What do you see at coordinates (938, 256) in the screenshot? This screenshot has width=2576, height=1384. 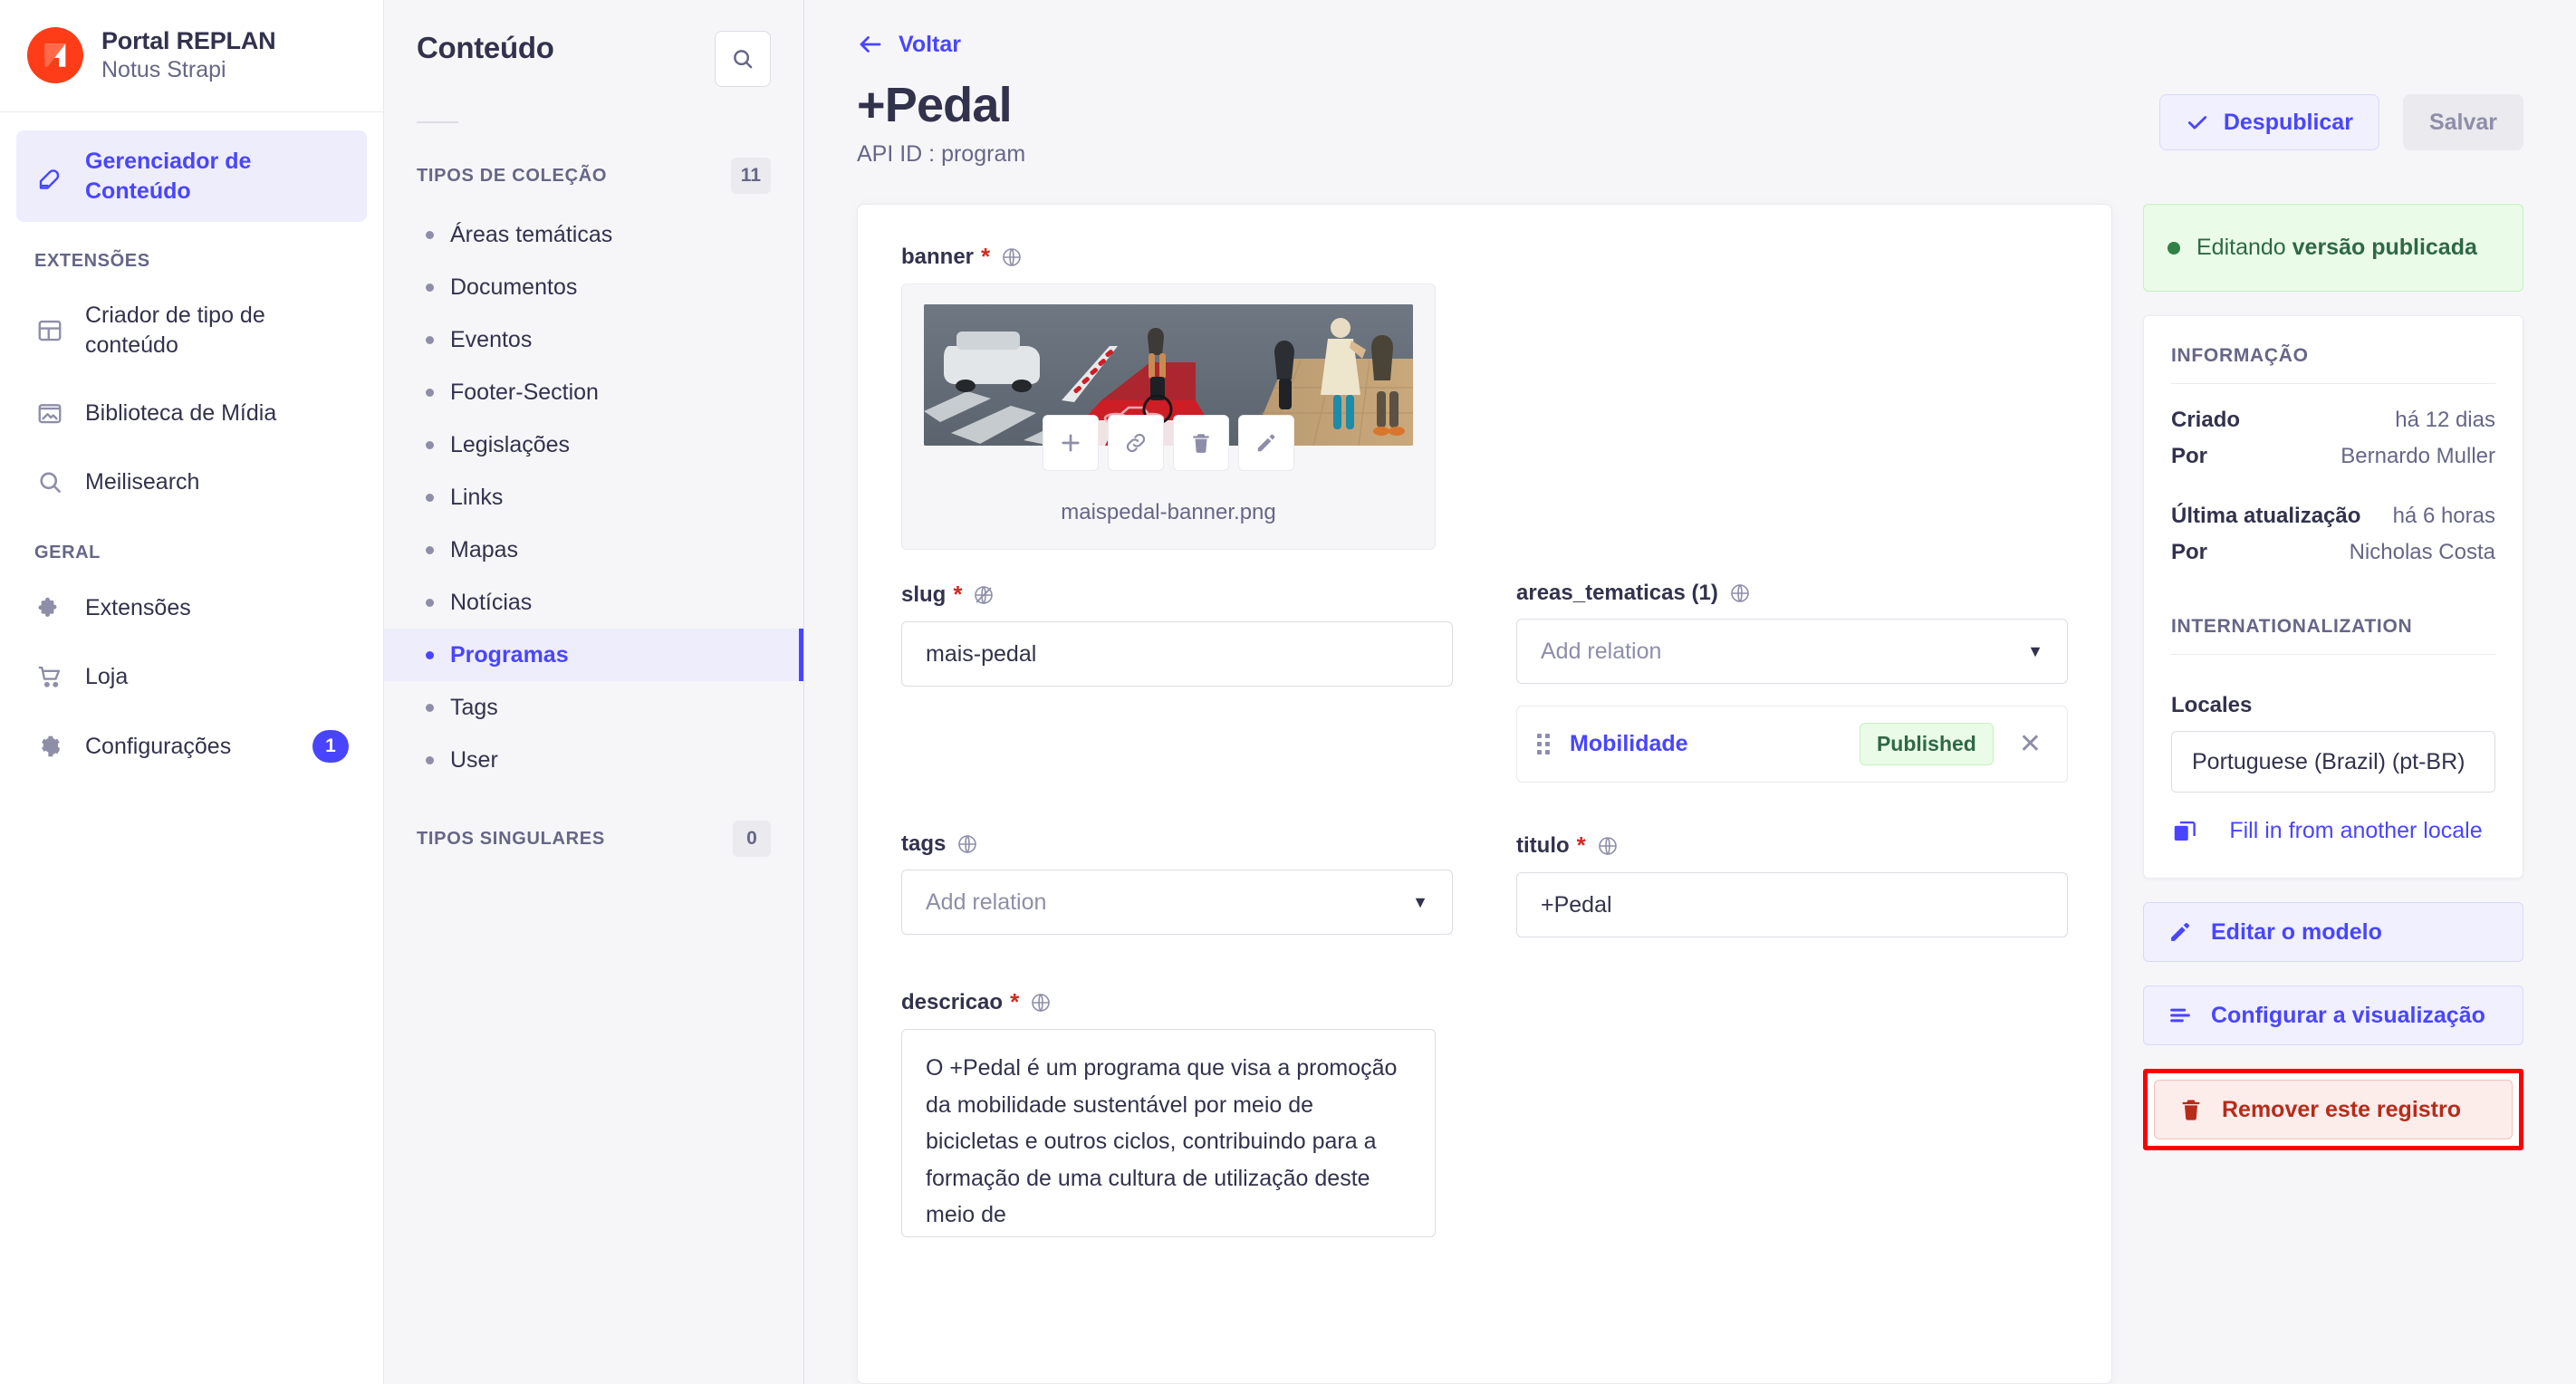 I see `banner-label-text: banner` at bounding box center [938, 256].